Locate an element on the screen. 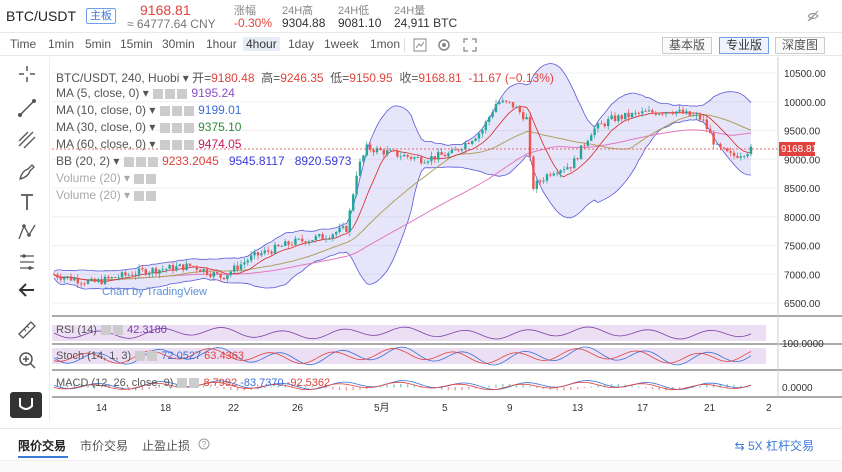  tab-market: 市价交易 is located at coordinates (104, 445).